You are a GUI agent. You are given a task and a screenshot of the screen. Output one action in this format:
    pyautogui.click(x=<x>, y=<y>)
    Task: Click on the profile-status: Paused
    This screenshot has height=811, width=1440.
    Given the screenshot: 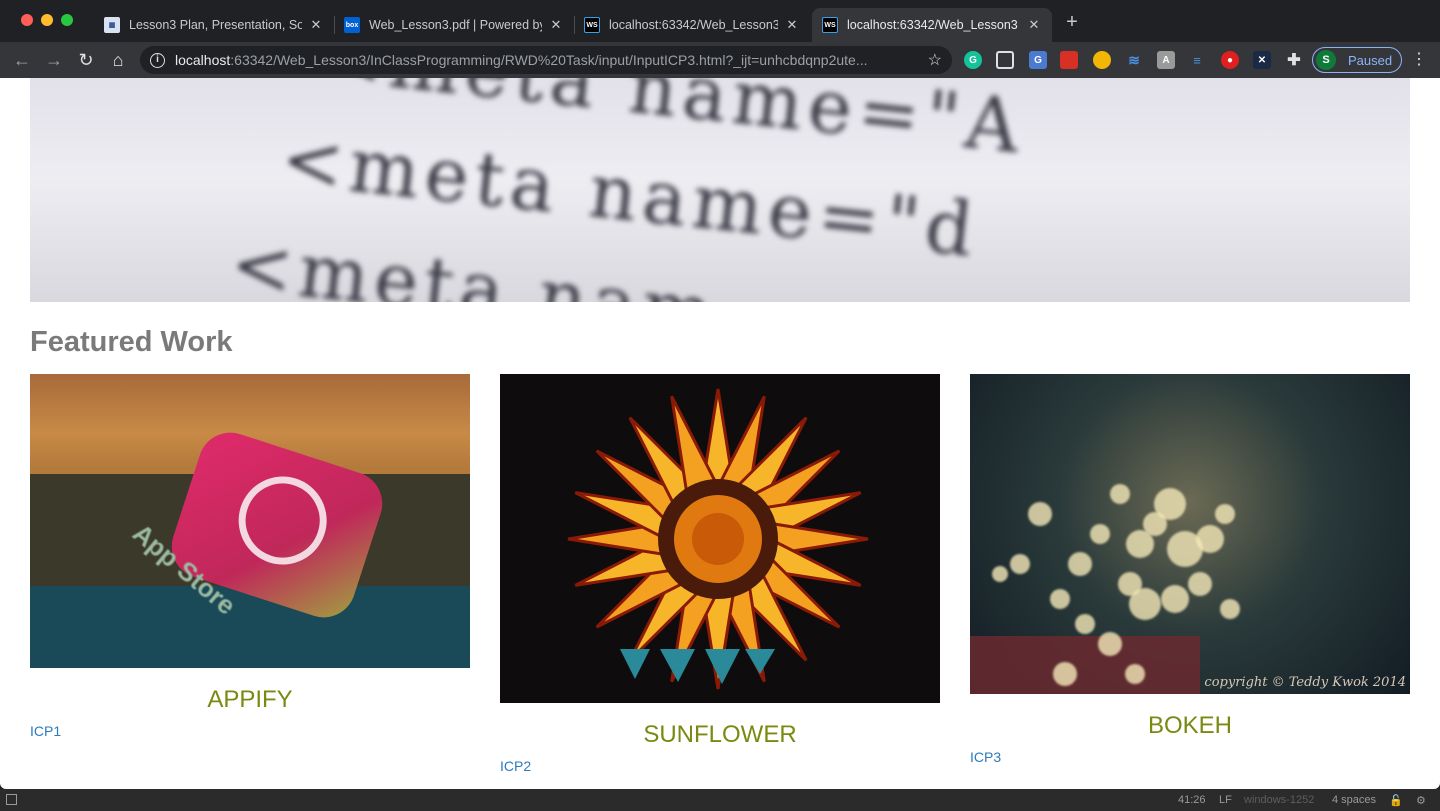 What is the action you would take?
    pyautogui.click(x=1370, y=60)
    